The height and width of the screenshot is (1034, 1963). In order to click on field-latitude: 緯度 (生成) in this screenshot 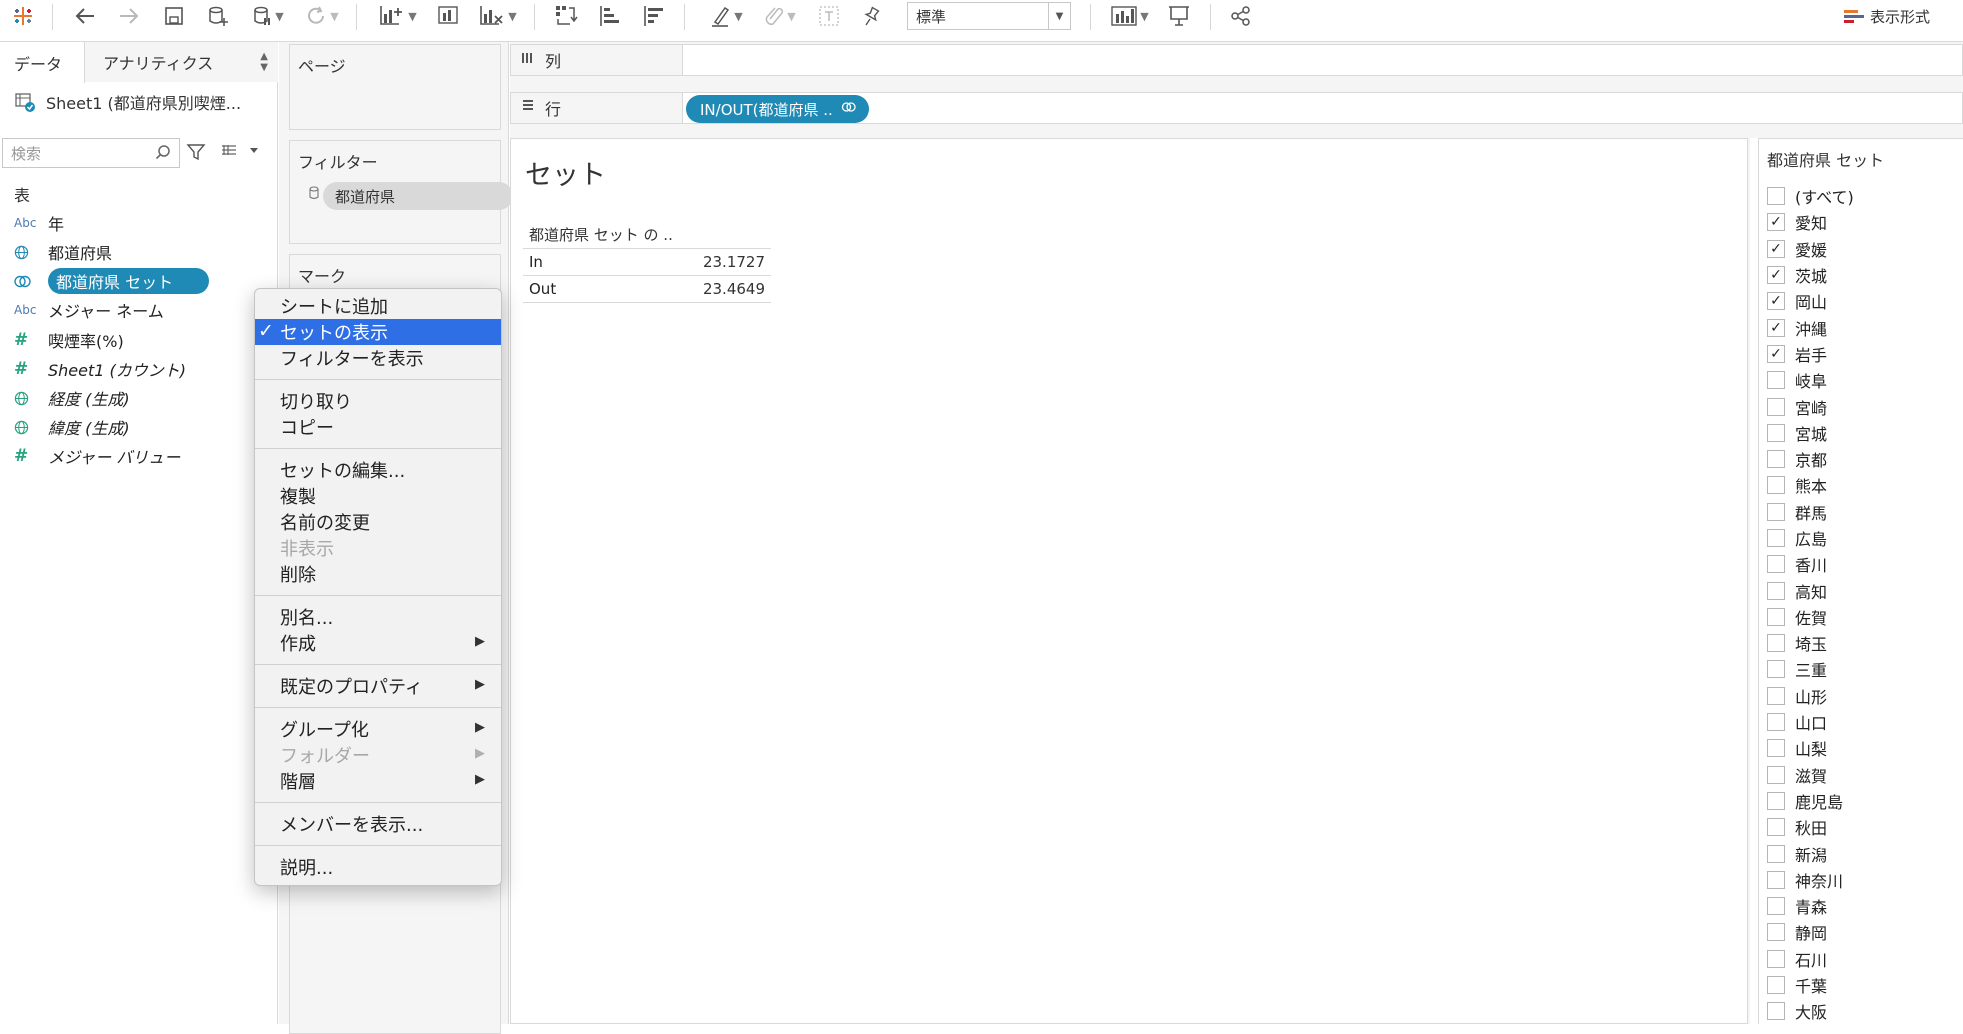, I will do `click(72, 427)`.